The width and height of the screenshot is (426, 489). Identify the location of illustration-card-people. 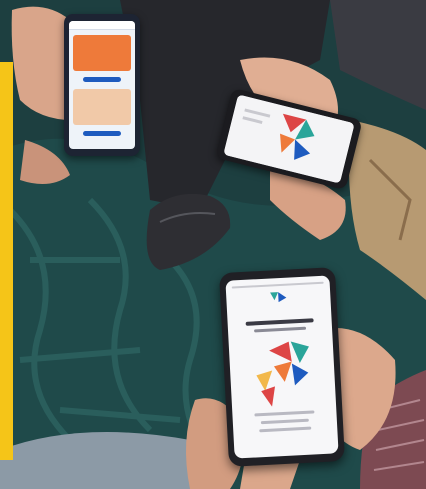
(102, 107).